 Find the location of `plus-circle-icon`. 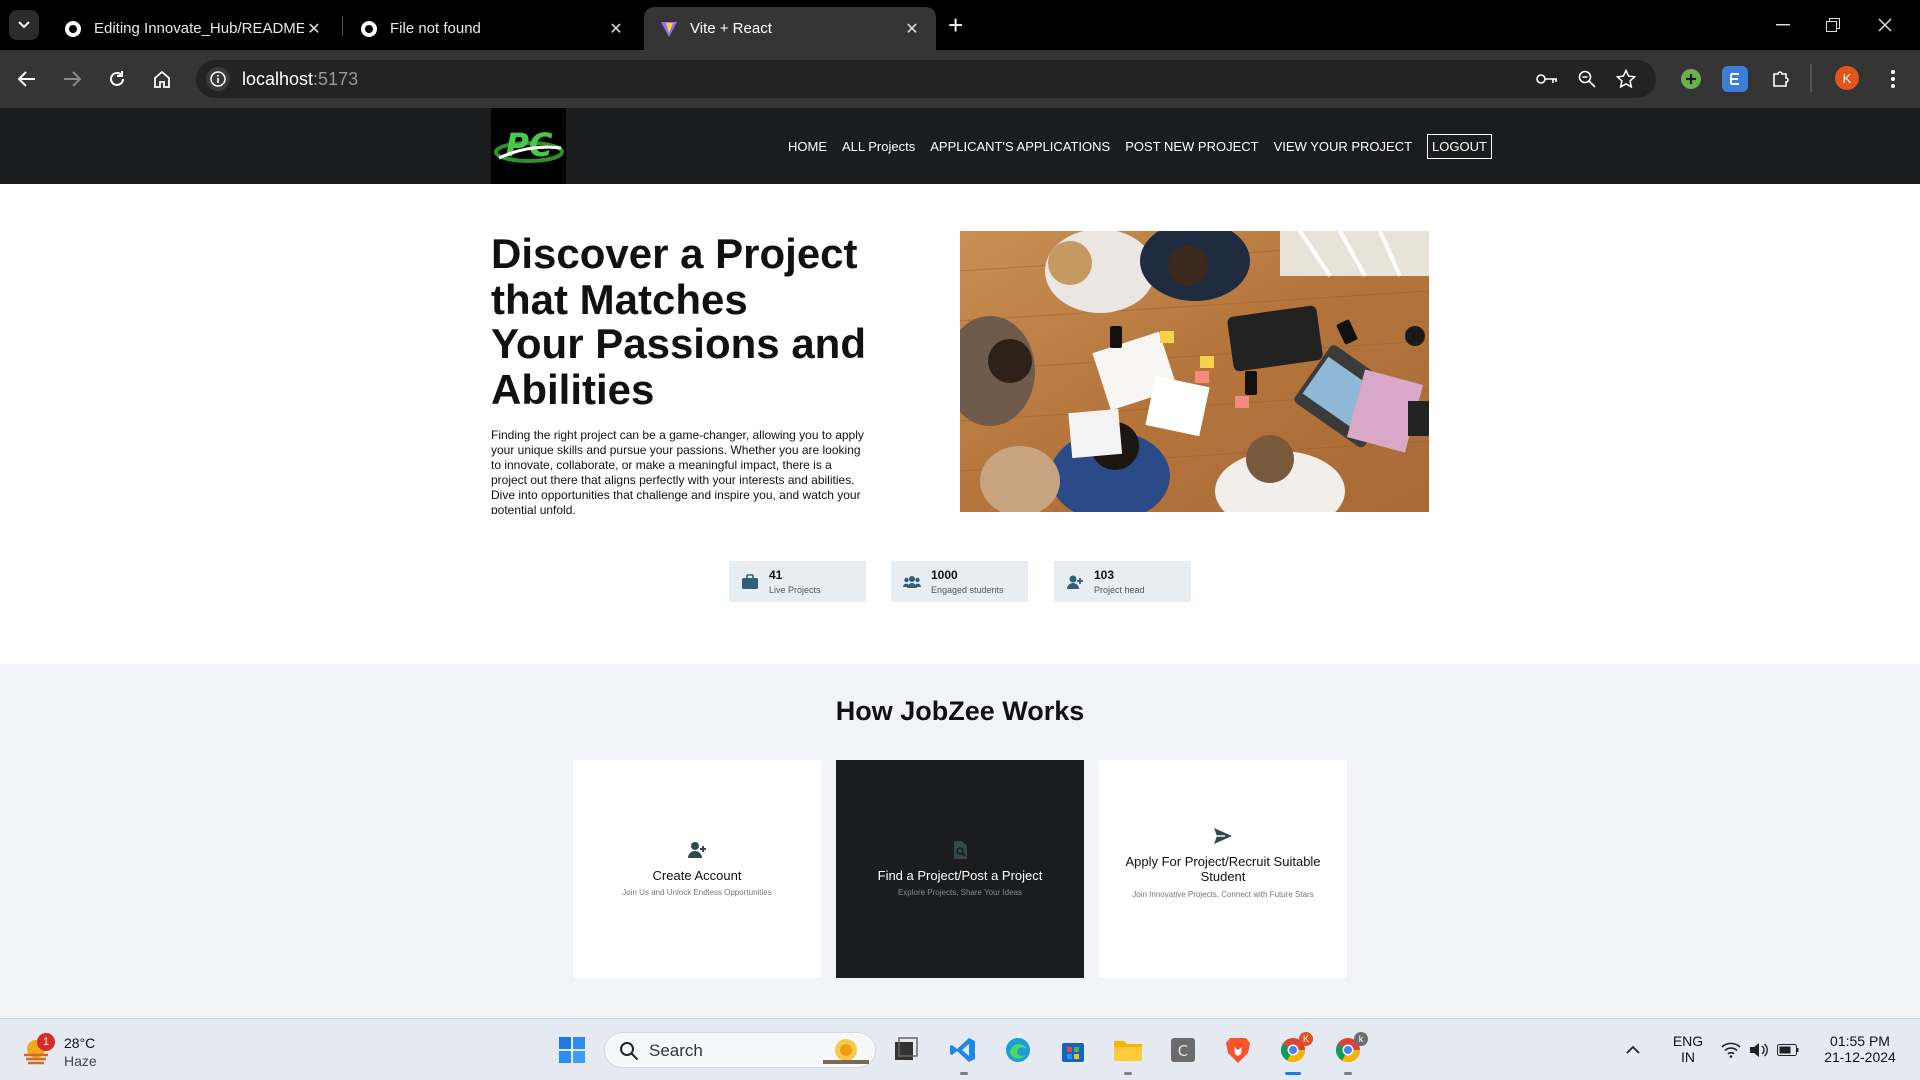

plus-circle-icon is located at coordinates (1691, 79).